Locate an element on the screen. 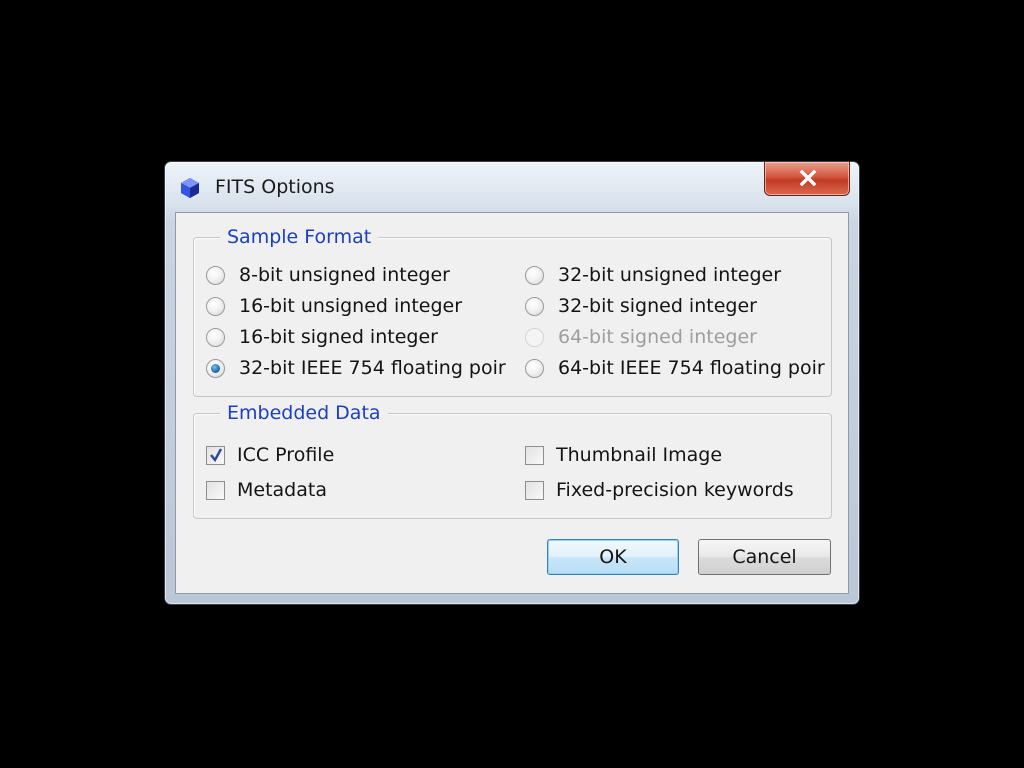 This screenshot has width=1024, height=768. radio-64bit-float: 64-bit IEEE 754 floating poir is located at coordinates (675, 368).